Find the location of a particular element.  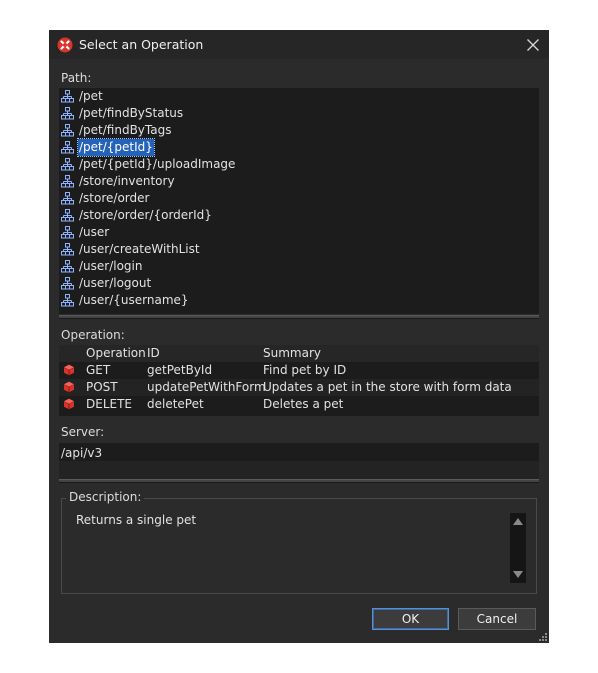

description-scrollbar is located at coordinates (518, 548).